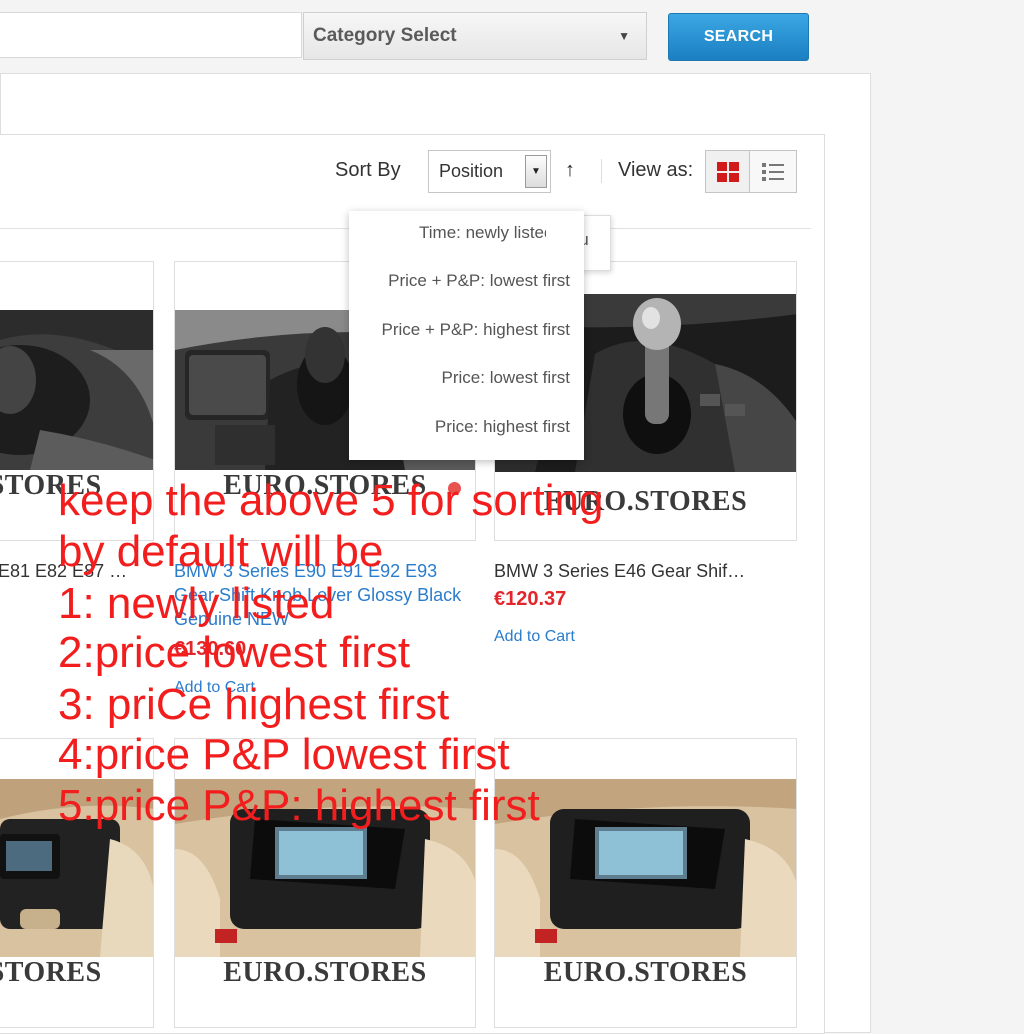 The height and width of the screenshot is (1034, 1024). What do you see at coordinates (368, 170) in the screenshot?
I see `sort-by-label: Sort By` at bounding box center [368, 170].